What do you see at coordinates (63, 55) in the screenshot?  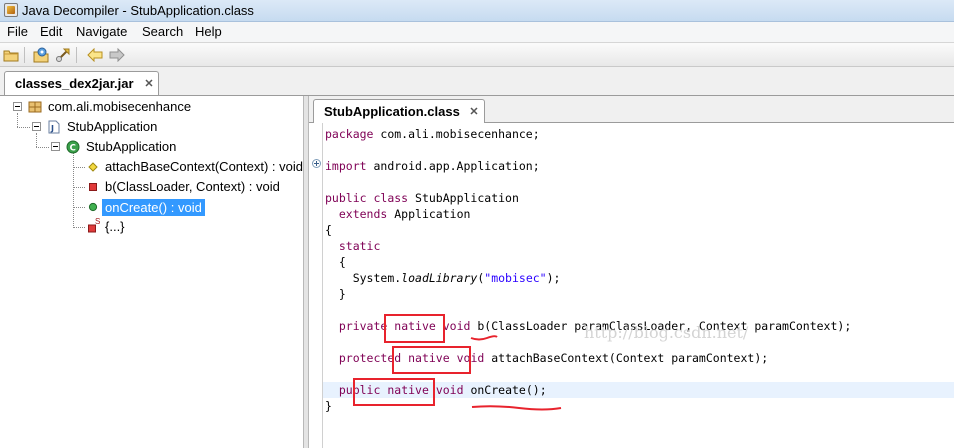 I see `jump-icon` at bounding box center [63, 55].